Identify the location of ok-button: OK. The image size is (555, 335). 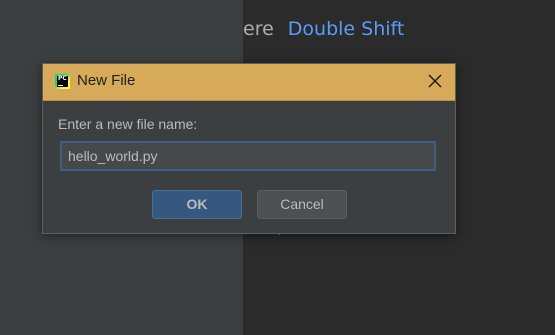
(197, 204).